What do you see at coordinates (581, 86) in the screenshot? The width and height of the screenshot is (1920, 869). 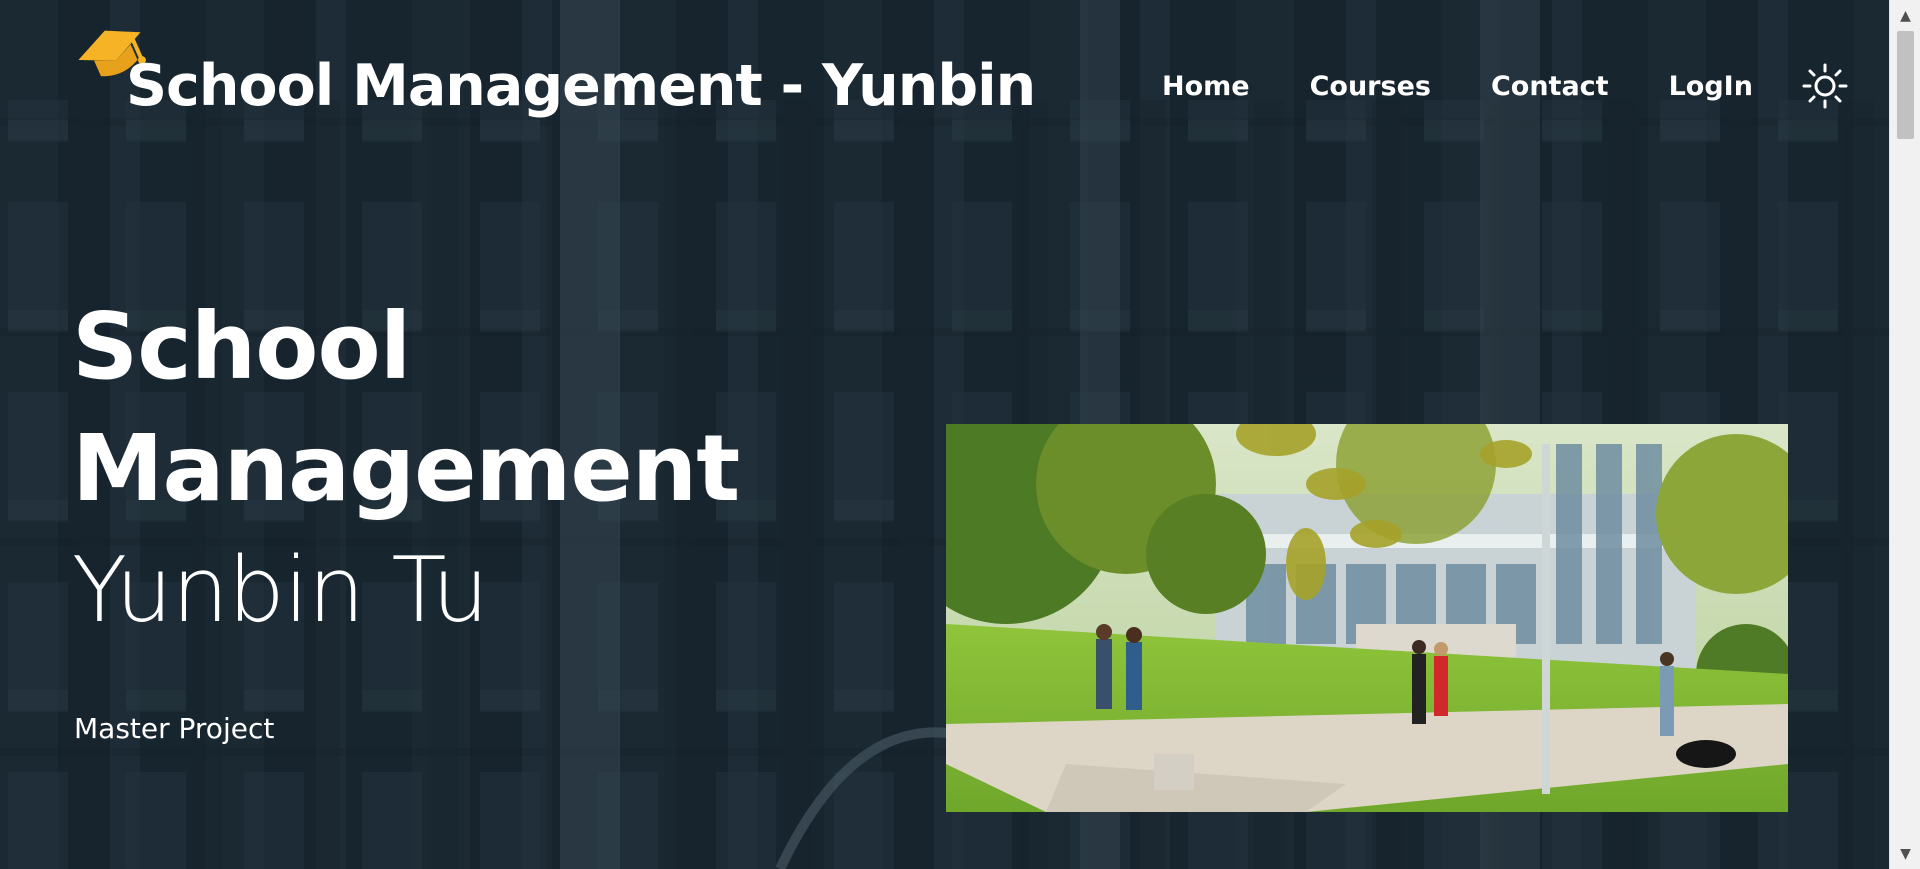 I see `site-title: School Management - Yunbin` at bounding box center [581, 86].